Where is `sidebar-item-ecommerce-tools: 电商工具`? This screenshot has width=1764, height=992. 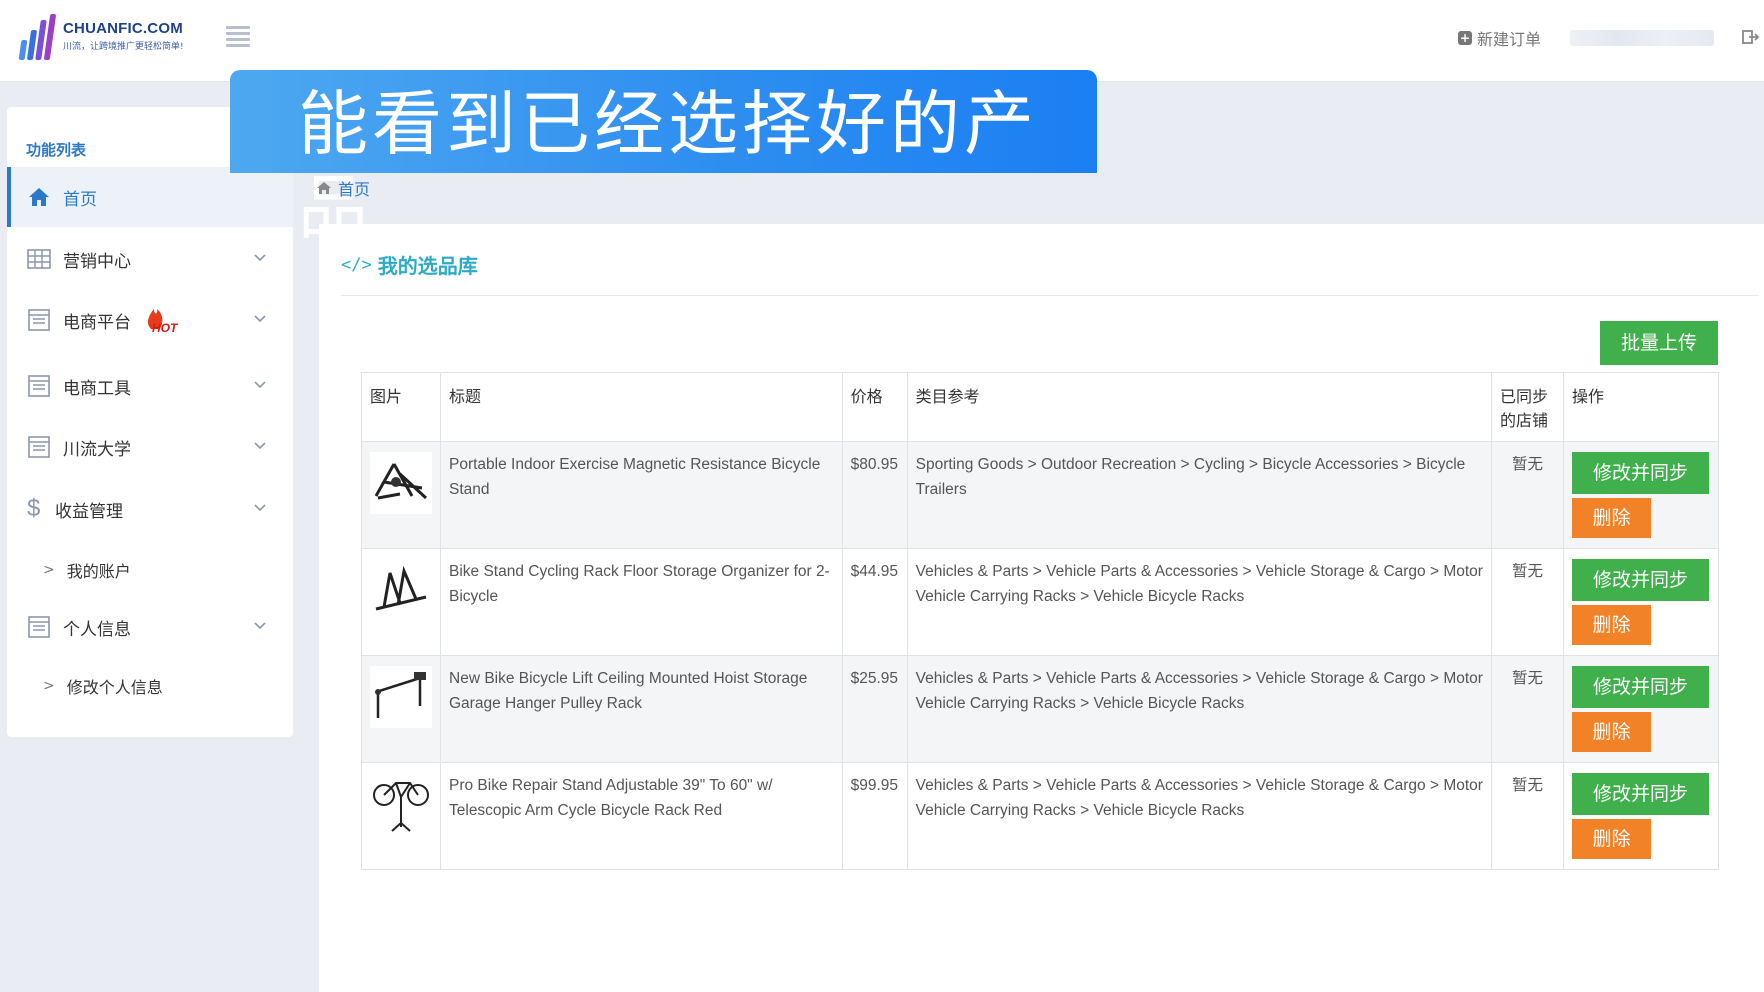 sidebar-item-ecommerce-tools: 电商工具 is located at coordinates (150, 386).